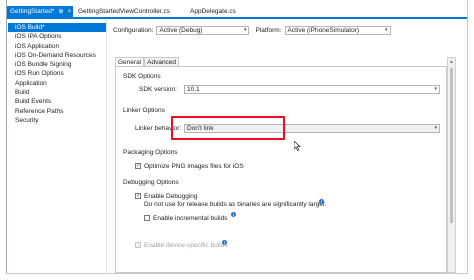  What do you see at coordinates (142, 76) in the screenshot?
I see `sdk-options-heading: SDK Options` at bounding box center [142, 76].